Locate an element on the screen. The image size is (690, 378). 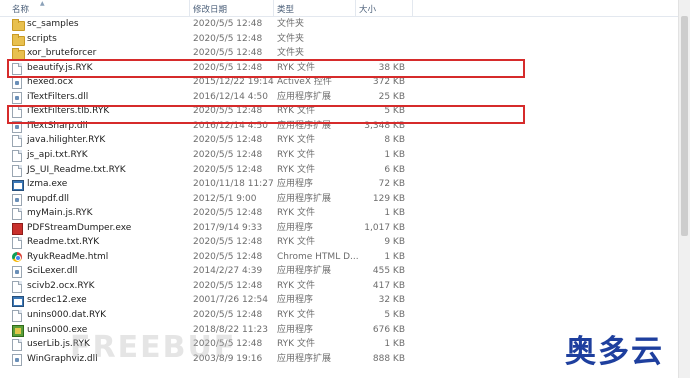
file-row: lzma.exe 2010/11/18 11:27 应用程序 72 KB is located at coordinates (339, 184).